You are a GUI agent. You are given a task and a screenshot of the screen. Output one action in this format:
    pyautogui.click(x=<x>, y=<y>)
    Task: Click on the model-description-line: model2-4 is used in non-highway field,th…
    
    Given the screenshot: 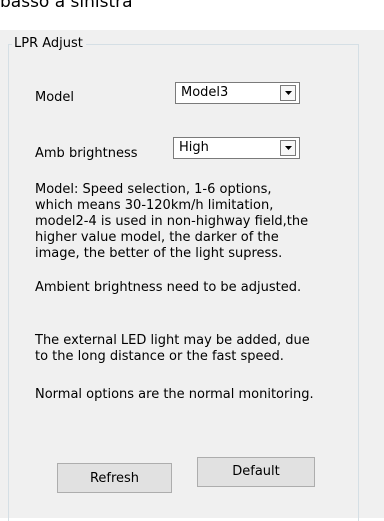 What is the action you would take?
    pyautogui.click(x=172, y=221)
    